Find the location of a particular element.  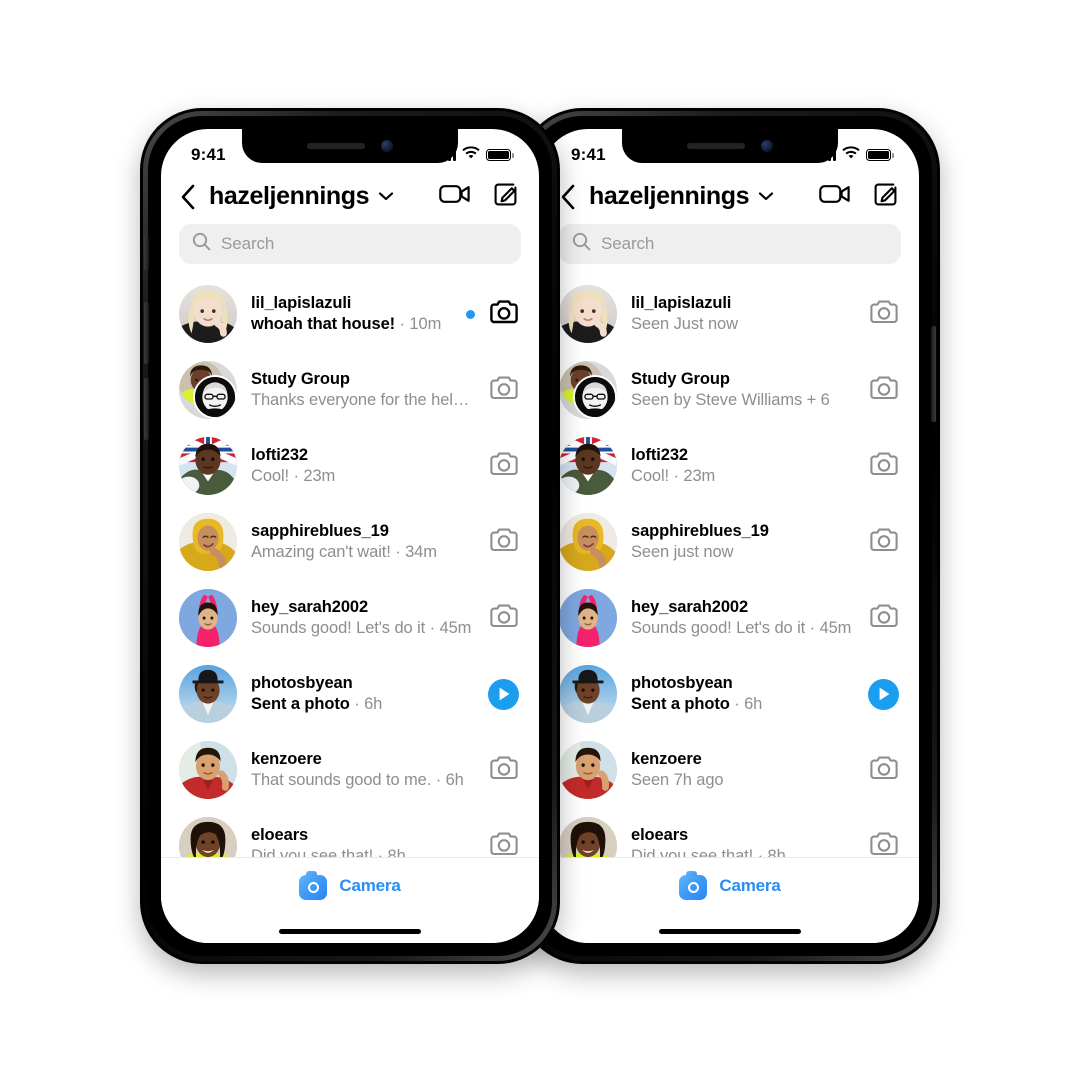

preview-timestamp: · 10m is located at coordinates (418, 324).